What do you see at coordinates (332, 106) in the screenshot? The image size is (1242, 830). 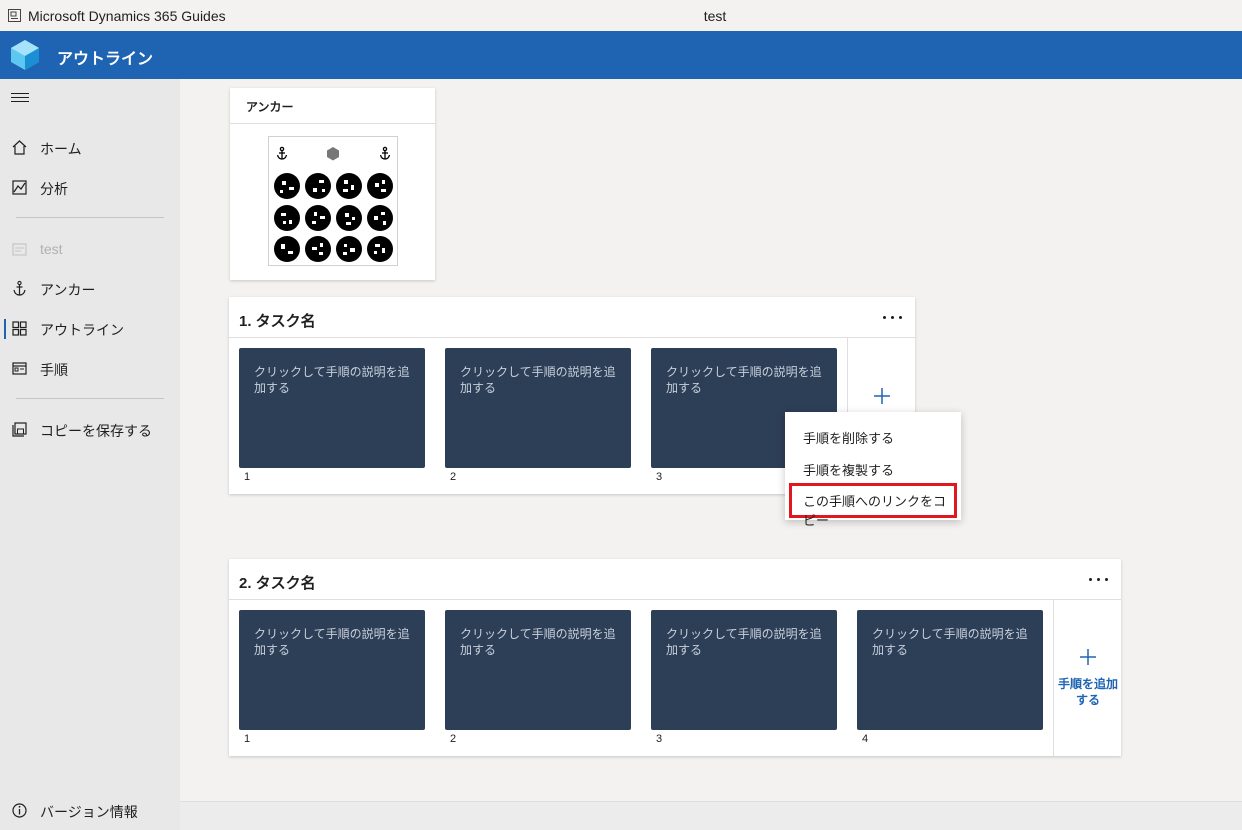 I see `anchor-card-header: アンカー` at bounding box center [332, 106].